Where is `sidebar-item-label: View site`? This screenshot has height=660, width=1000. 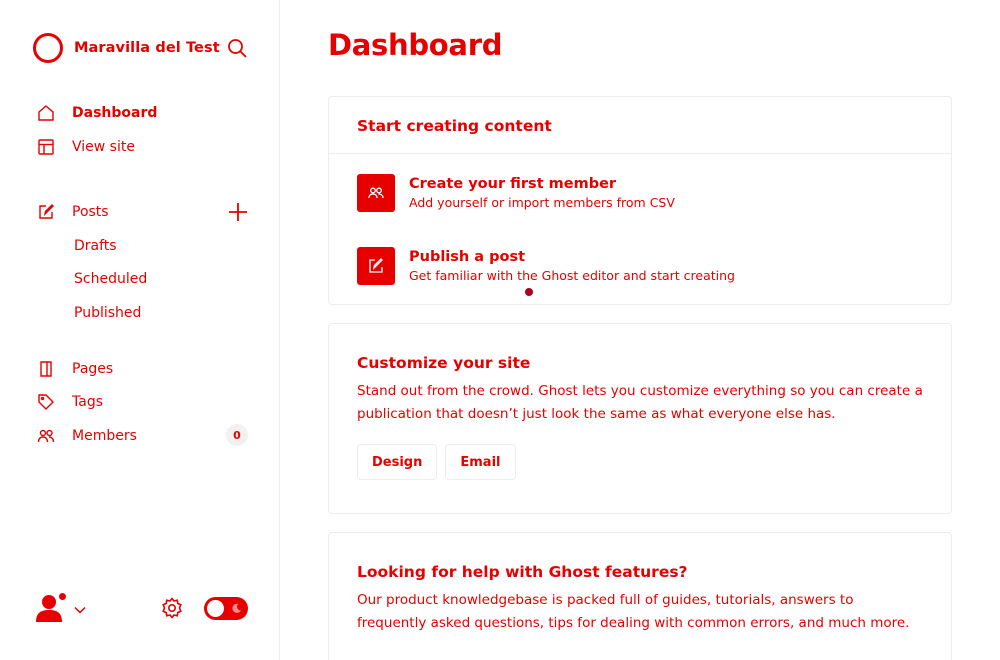 sidebar-item-label: View site is located at coordinates (103, 147).